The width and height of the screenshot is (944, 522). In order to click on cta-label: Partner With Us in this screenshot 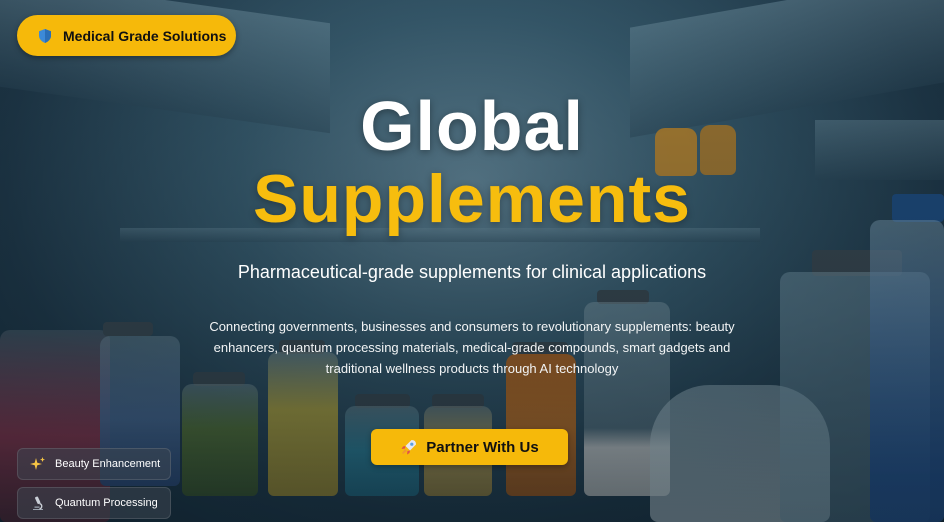, I will do `click(482, 447)`.